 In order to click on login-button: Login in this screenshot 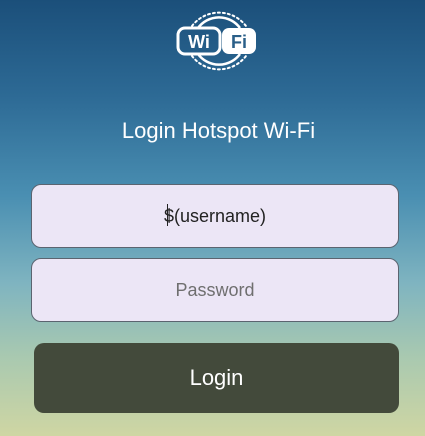, I will do `click(216, 378)`.